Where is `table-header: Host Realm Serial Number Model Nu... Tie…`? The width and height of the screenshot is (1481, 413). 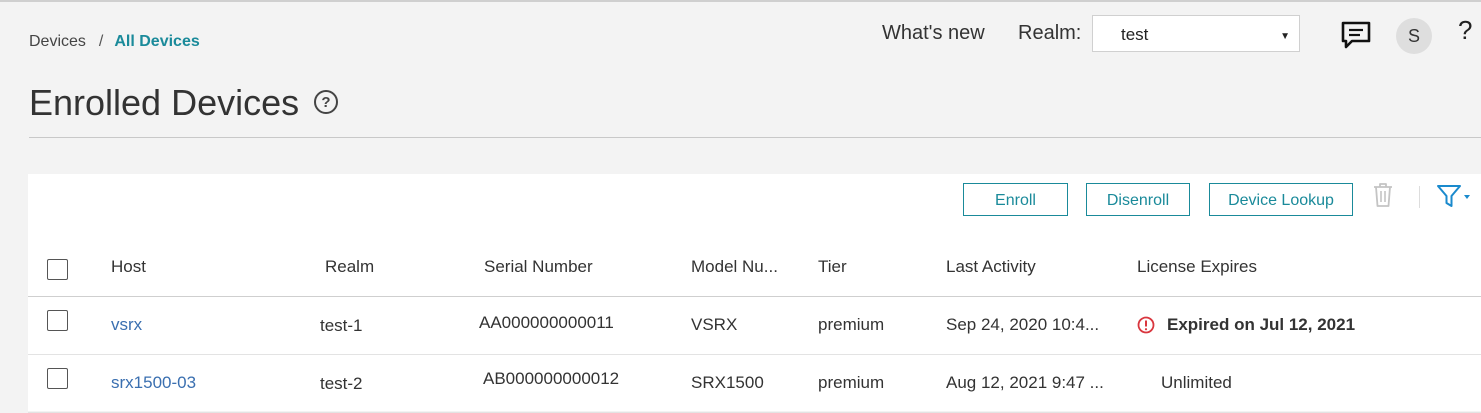 table-header: Host Realm Serial Number Model Nu... Tie… is located at coordinates (754, 270).